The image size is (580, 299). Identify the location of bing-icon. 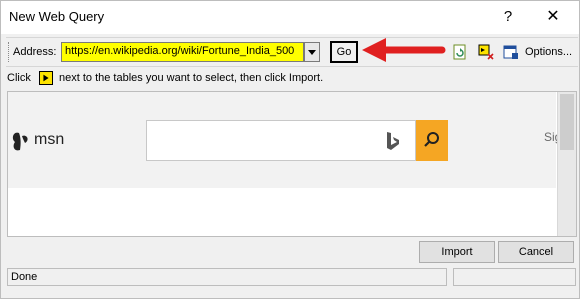
(393, 141).